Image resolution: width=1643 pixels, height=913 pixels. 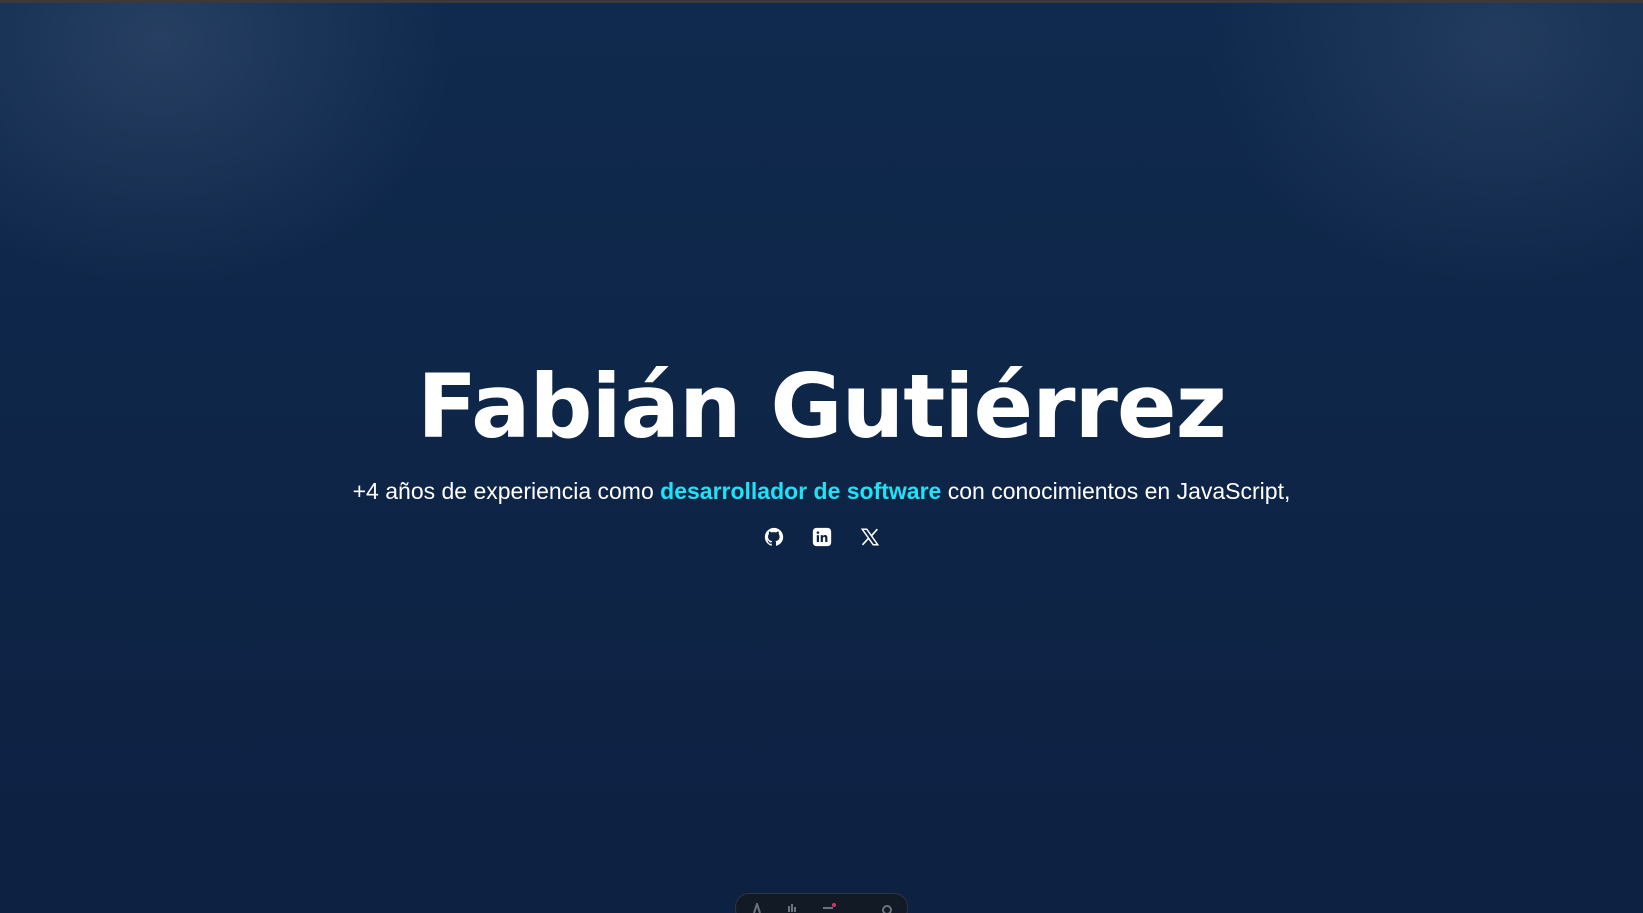 What do you see at coordinates (887, 906) in the screenshot?
I see `settings-icon` at bounding box center [887, 906].